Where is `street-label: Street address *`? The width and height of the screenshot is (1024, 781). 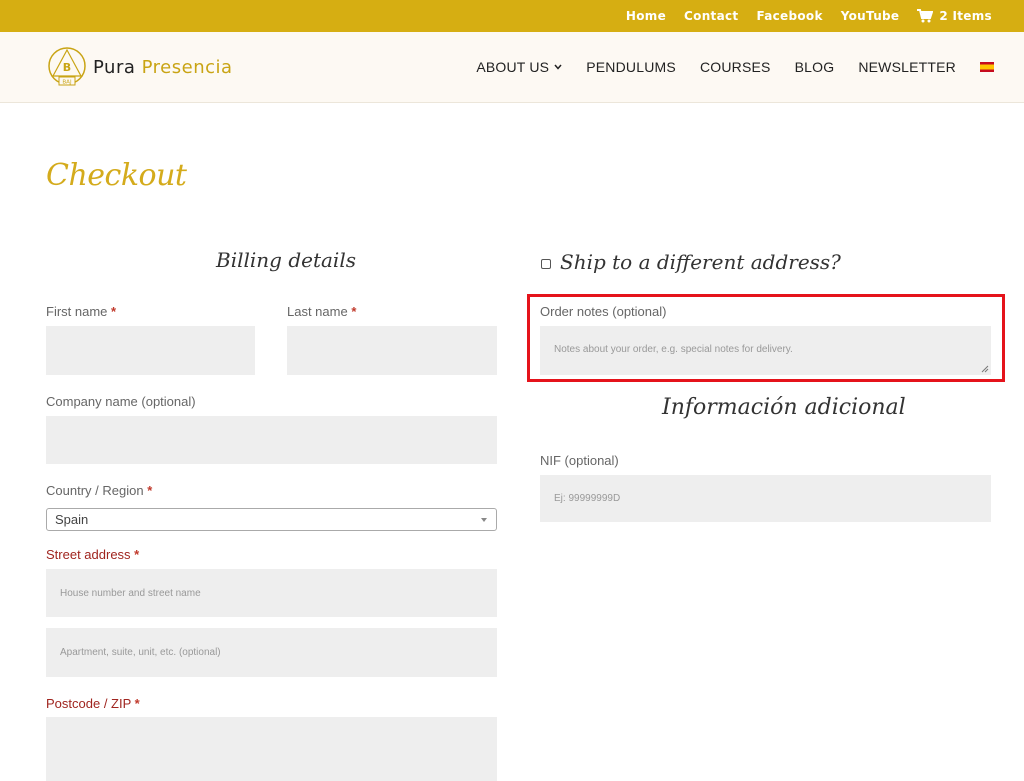 street-label: Street address * is located at coordinates (92, 554).